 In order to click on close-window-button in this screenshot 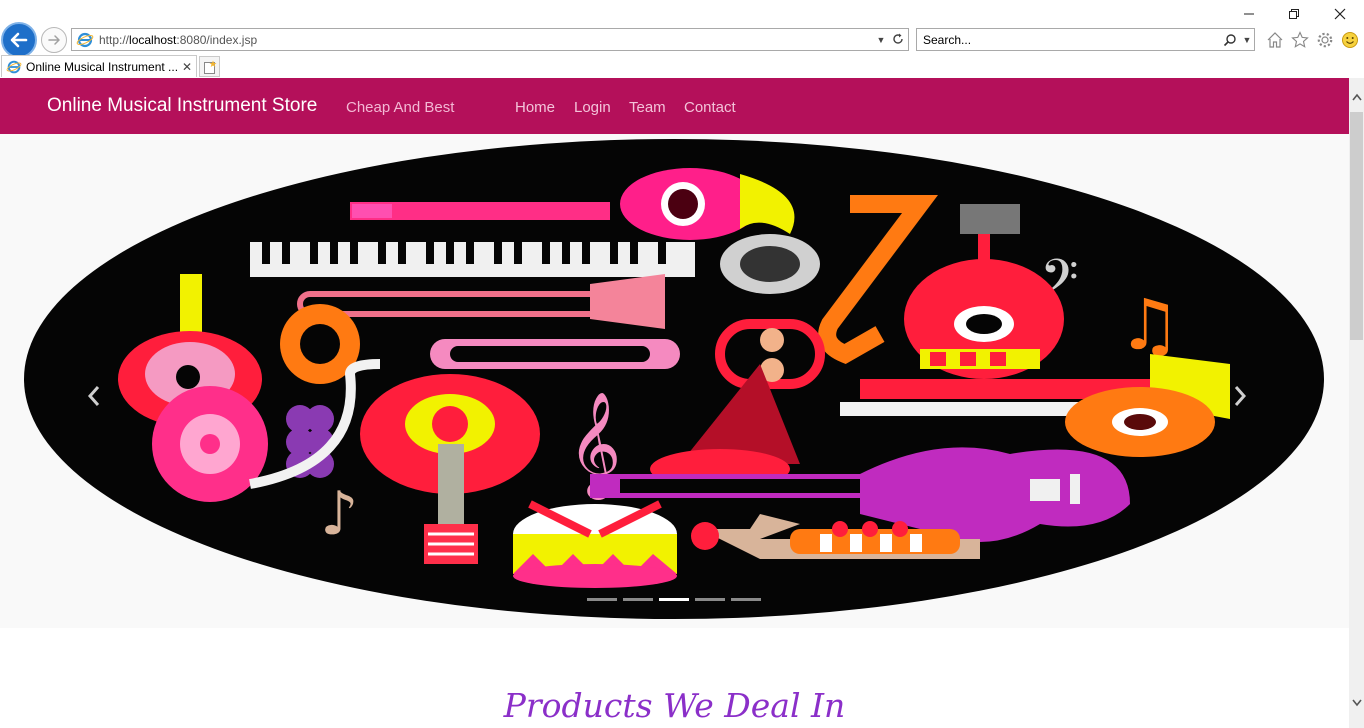, I will do `click(1340, 14)`.